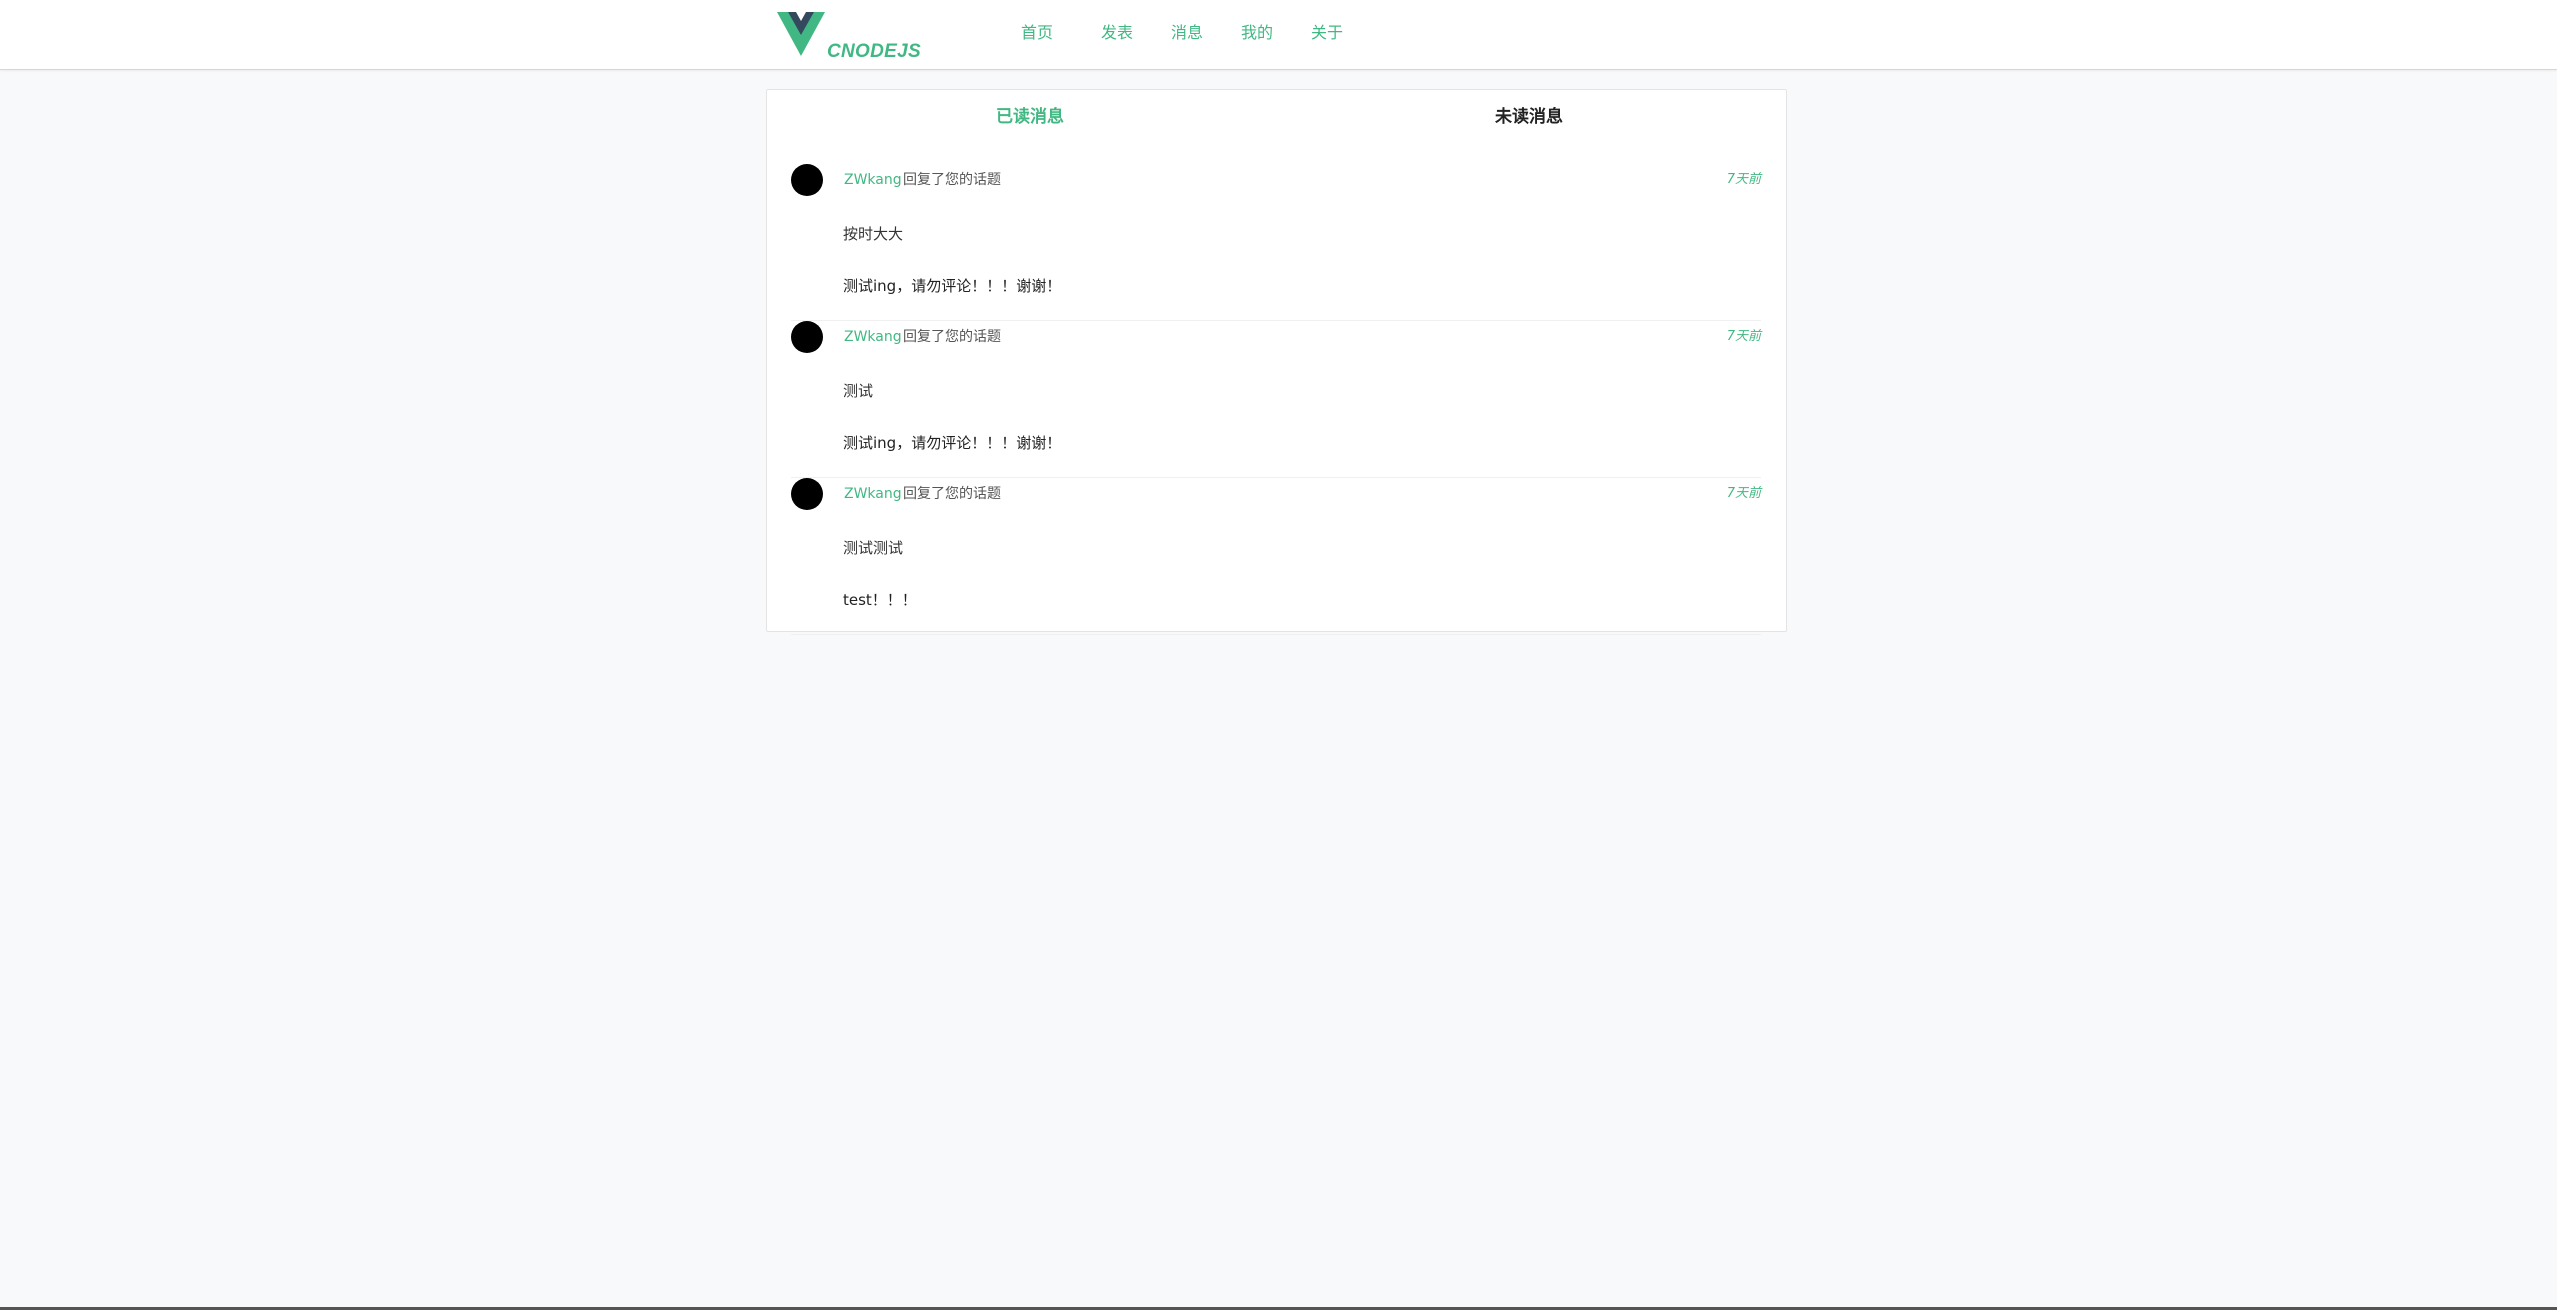 The image size is (2557, 1310). Describe the element at coordinates (873, 548) in the screenshot. I see `message-reply-content: 测试测试` at that location.